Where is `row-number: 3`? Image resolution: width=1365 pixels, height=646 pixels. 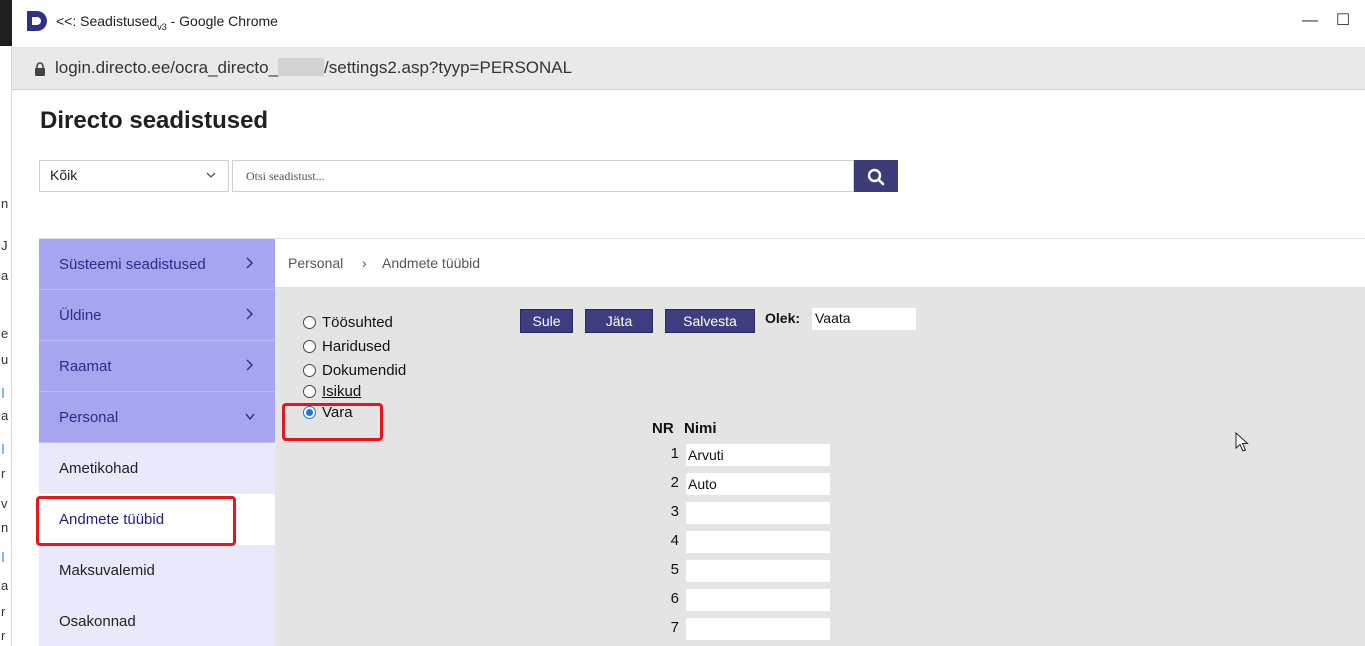 row-number: 3 is located at coordinates (674, 511).